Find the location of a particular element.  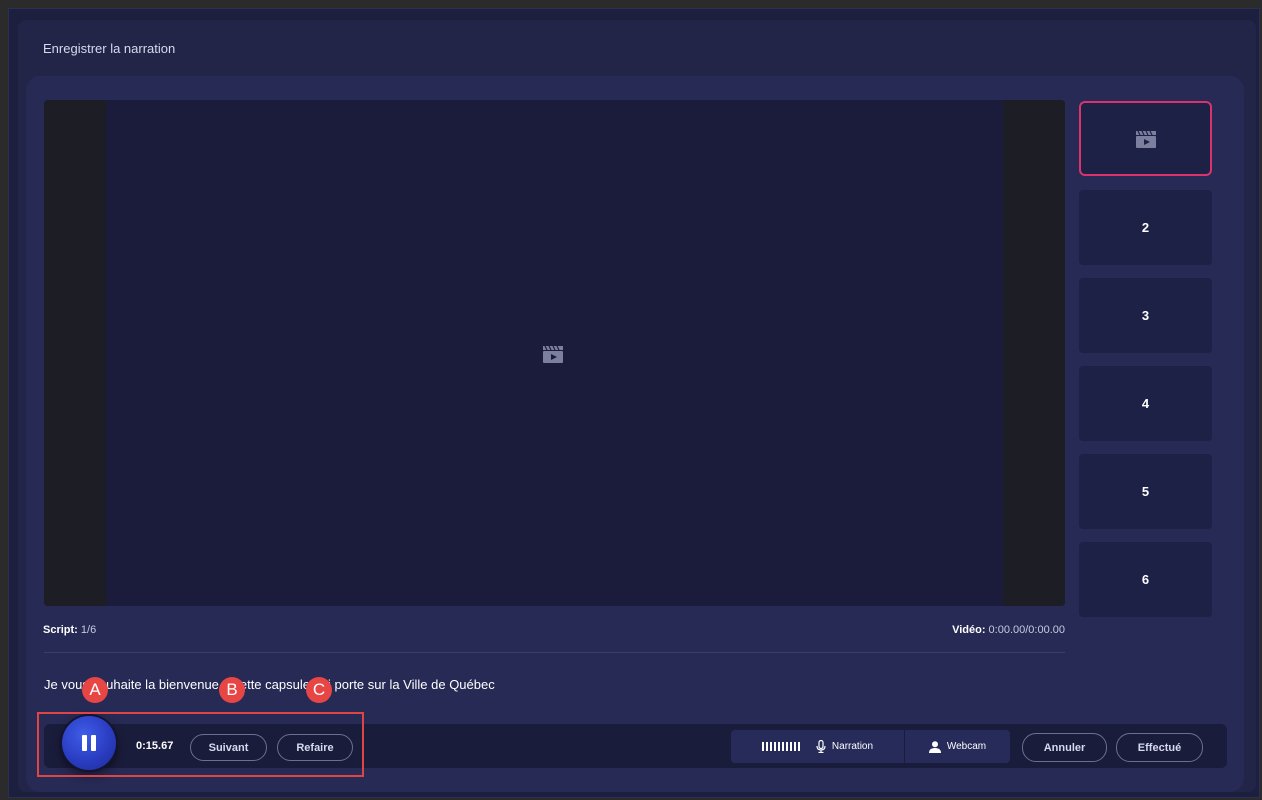

webcam-toggle: Webcam is located at coordinates (957, 746).